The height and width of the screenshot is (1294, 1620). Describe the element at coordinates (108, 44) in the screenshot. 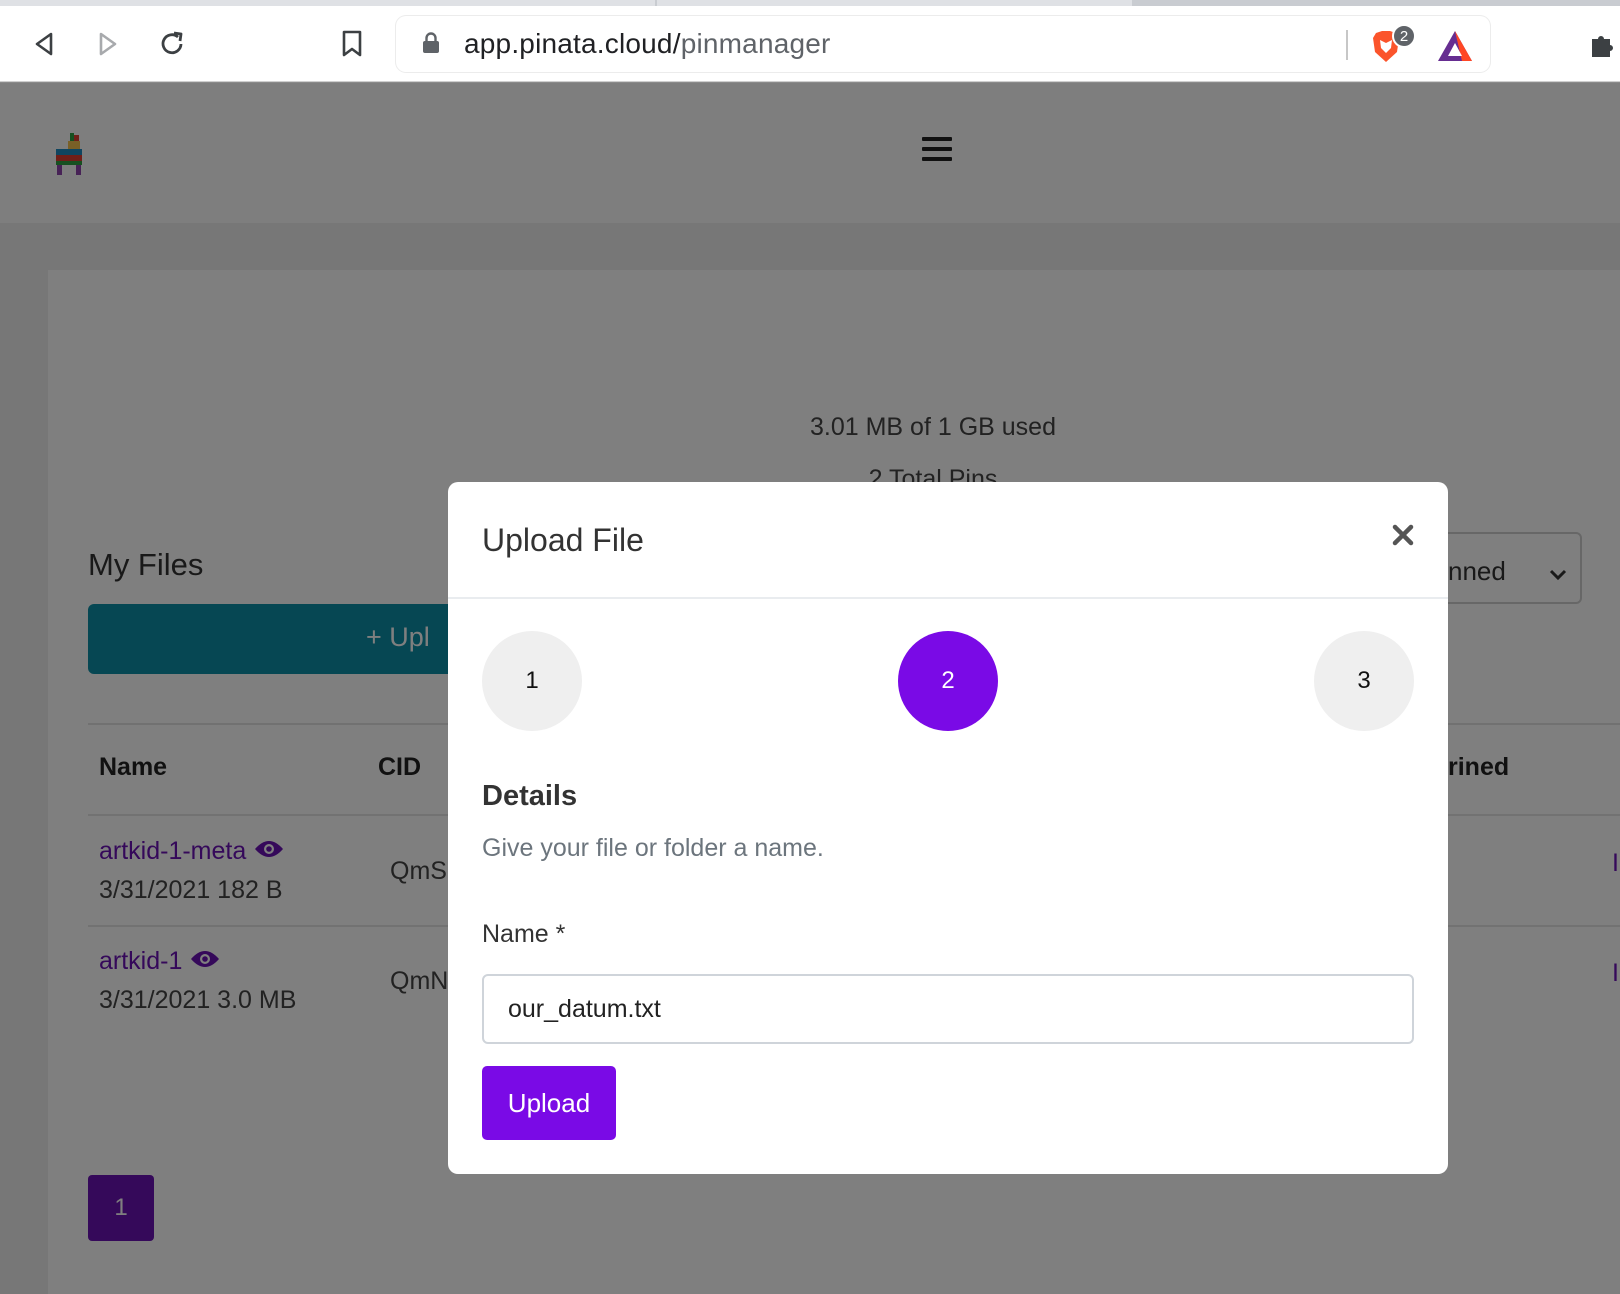

I see `forward-icon` at that location.